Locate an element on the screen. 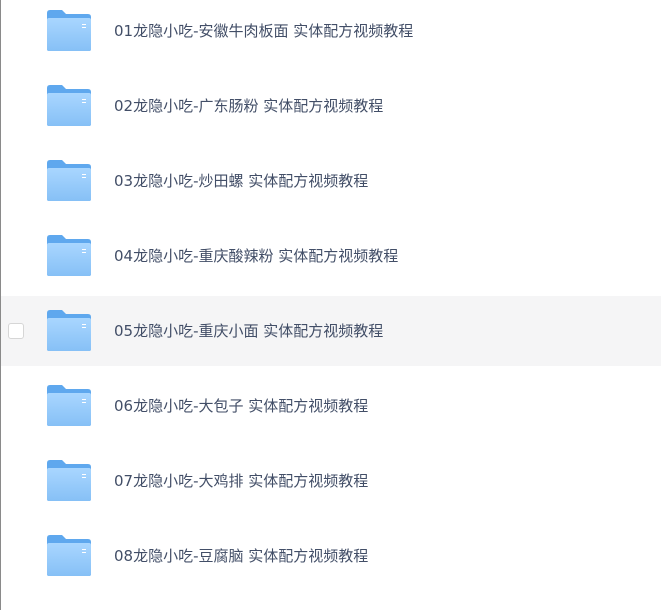 This screenshot has width=661, height=610. folder-name: 01龙隐小吃-安徽牛肉板面 实体配方视频教程 is located at coordinates (263, 33).